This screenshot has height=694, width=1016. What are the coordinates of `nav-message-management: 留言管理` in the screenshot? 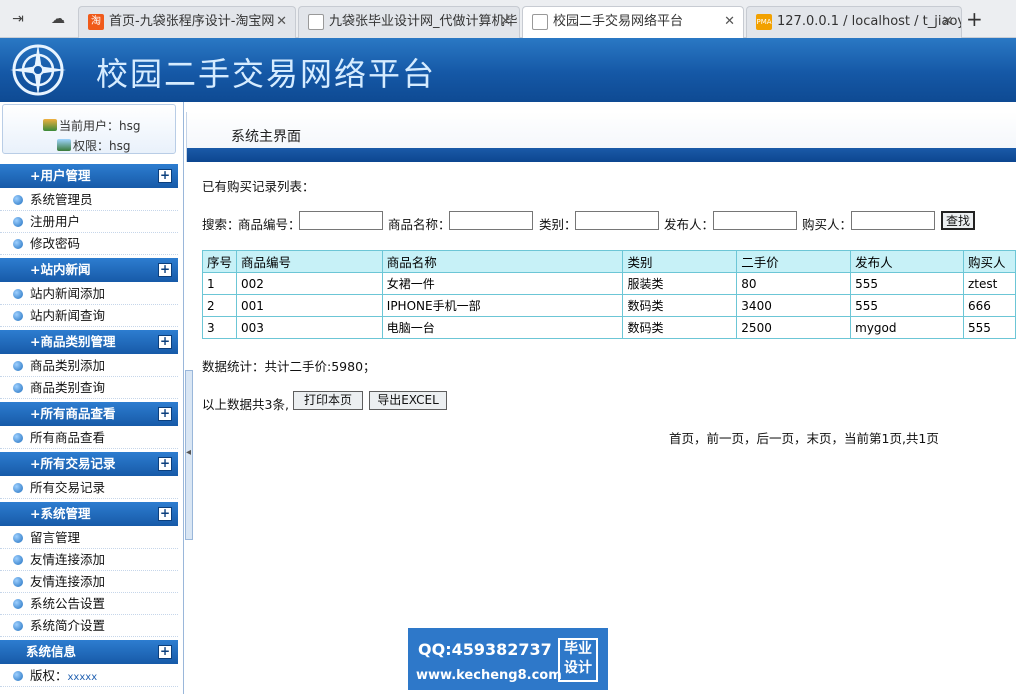 It's located at (89, 538).